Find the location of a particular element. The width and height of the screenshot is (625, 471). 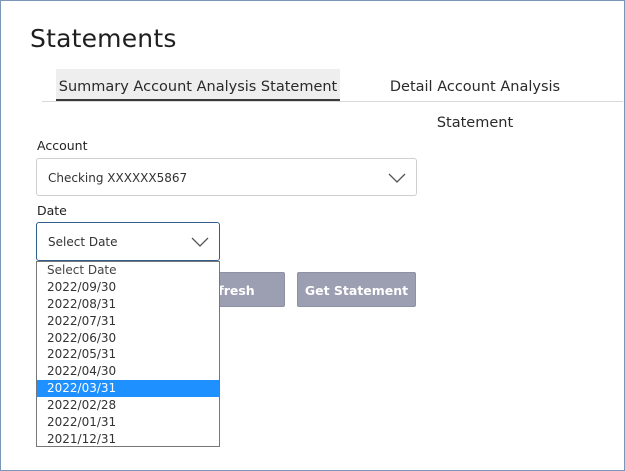

date-option: 2022/01/31 is located at coordinates (128, 422).